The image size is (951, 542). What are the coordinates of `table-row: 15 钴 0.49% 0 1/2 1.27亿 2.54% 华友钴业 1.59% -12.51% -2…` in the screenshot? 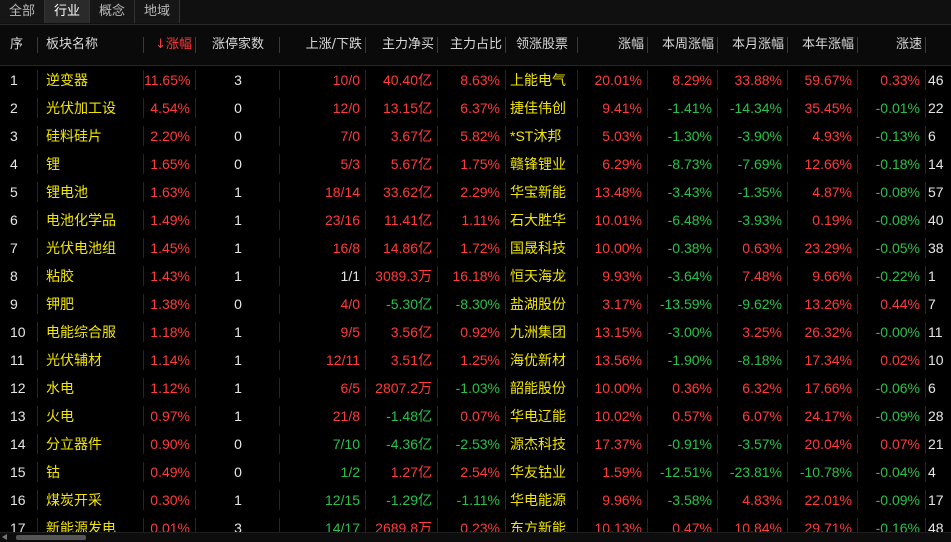 It's located at (475, 472).